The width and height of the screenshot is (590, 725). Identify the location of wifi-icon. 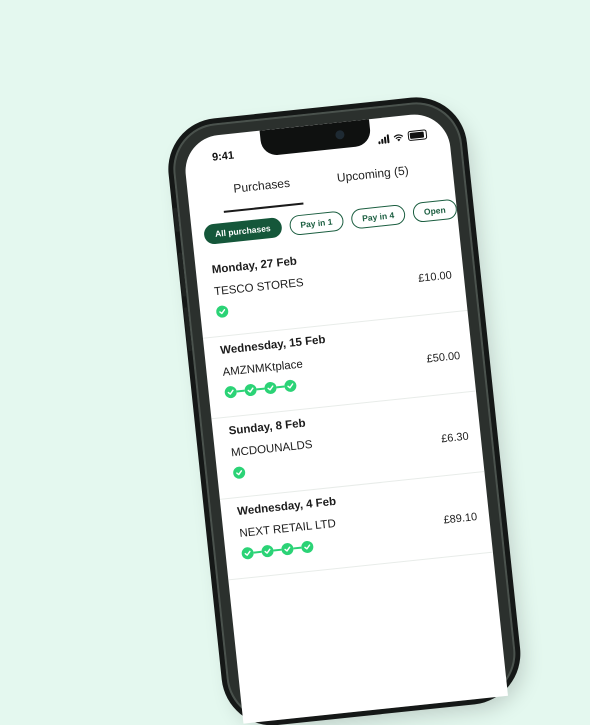
(398, 137).